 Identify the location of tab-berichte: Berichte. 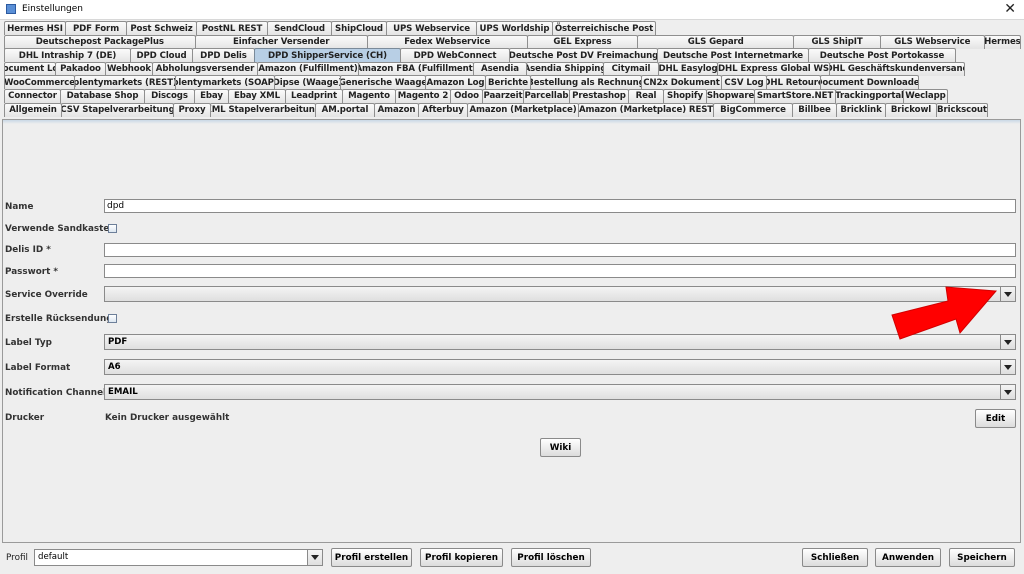
(508, 82).